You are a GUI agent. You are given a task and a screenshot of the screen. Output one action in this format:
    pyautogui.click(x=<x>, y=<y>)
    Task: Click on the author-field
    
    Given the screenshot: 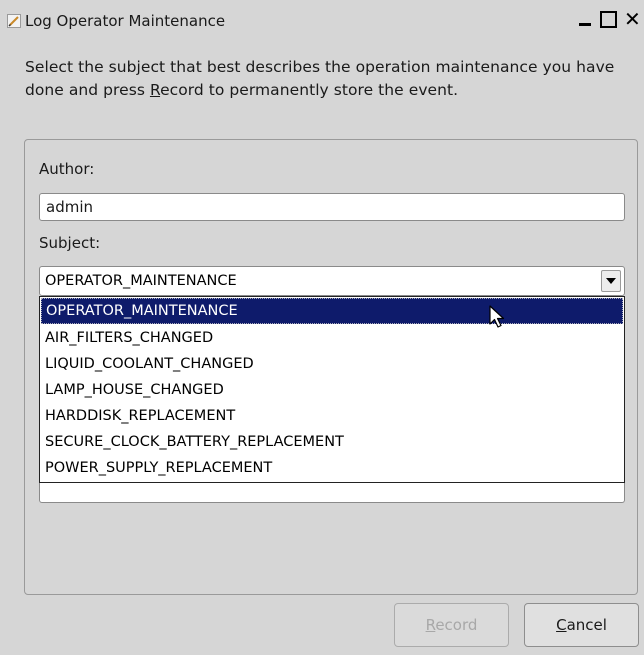 What is the action you would take?
    pyautogui.click(x=332, y=207)
    